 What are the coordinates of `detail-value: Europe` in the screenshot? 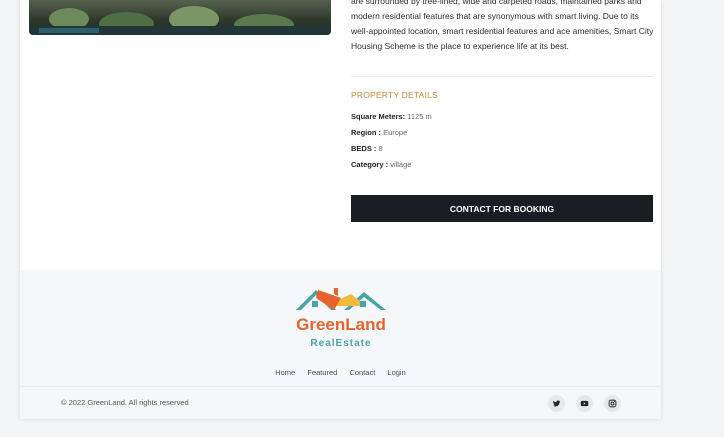 It's located at (395, 132).